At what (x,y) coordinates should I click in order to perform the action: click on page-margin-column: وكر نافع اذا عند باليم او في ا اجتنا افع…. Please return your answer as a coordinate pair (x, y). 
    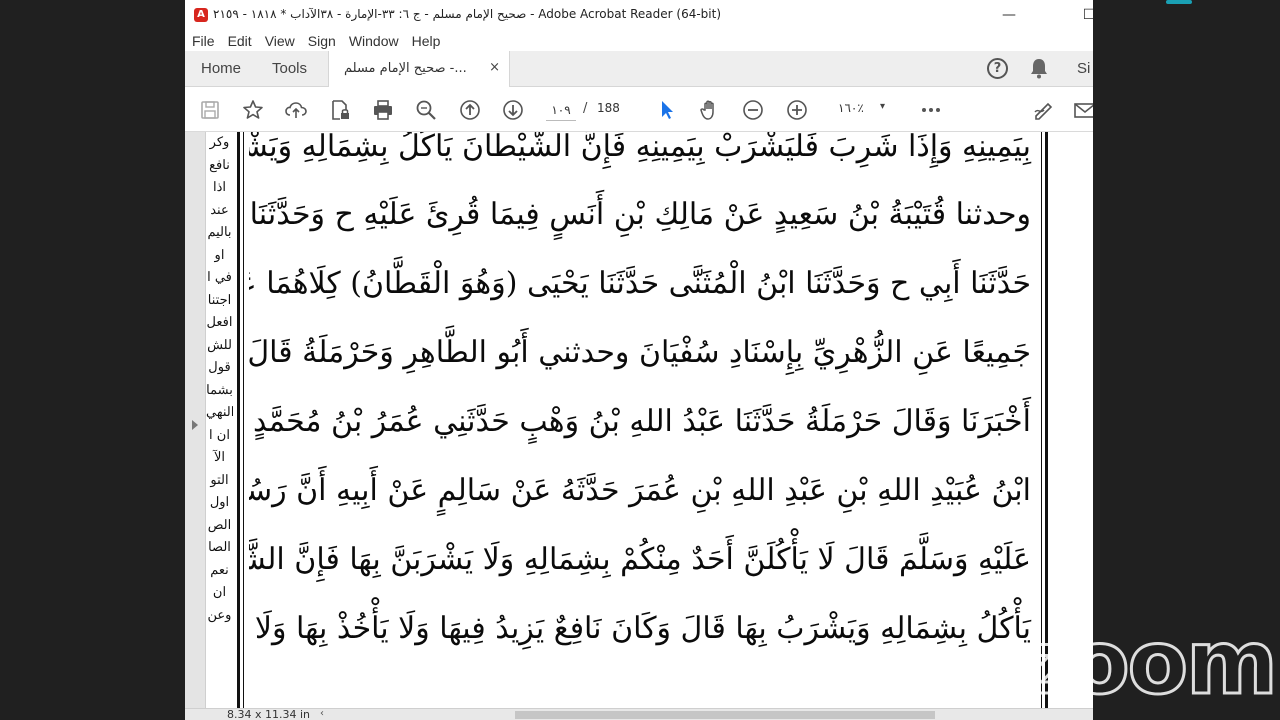
    Looking at the image, I should click on (219, 420).